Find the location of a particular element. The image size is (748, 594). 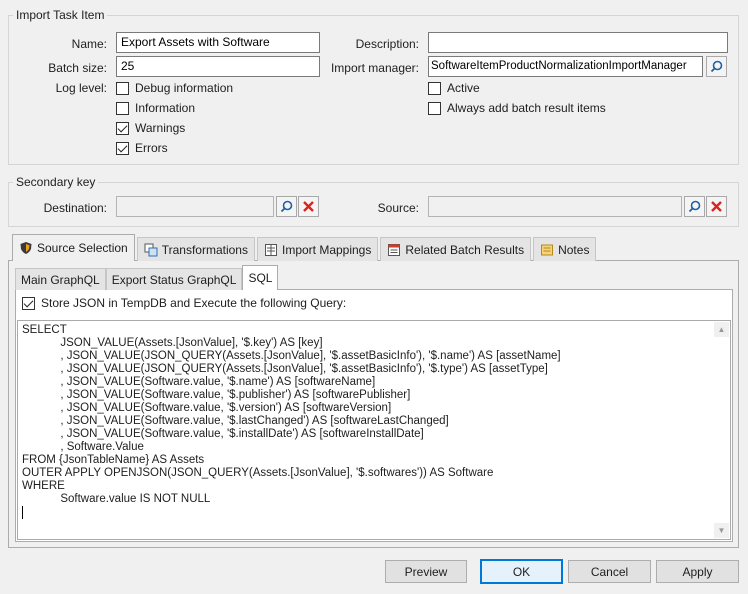

source-field is located at coordinates (555, 206).